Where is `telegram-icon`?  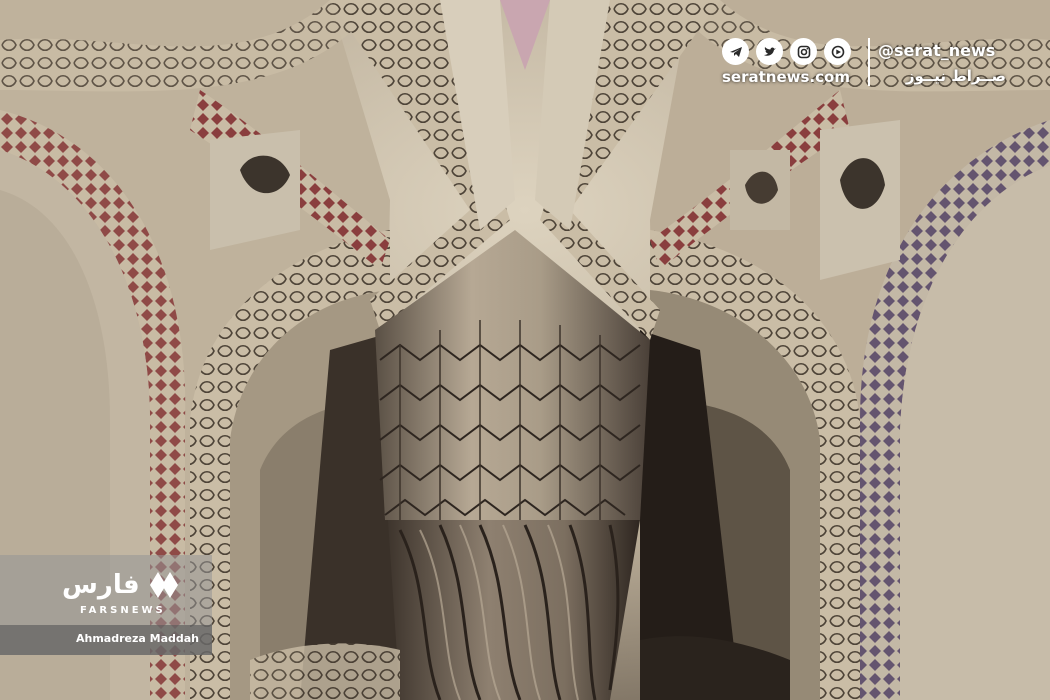 telegram-icon is located at coordinates (735, 51).